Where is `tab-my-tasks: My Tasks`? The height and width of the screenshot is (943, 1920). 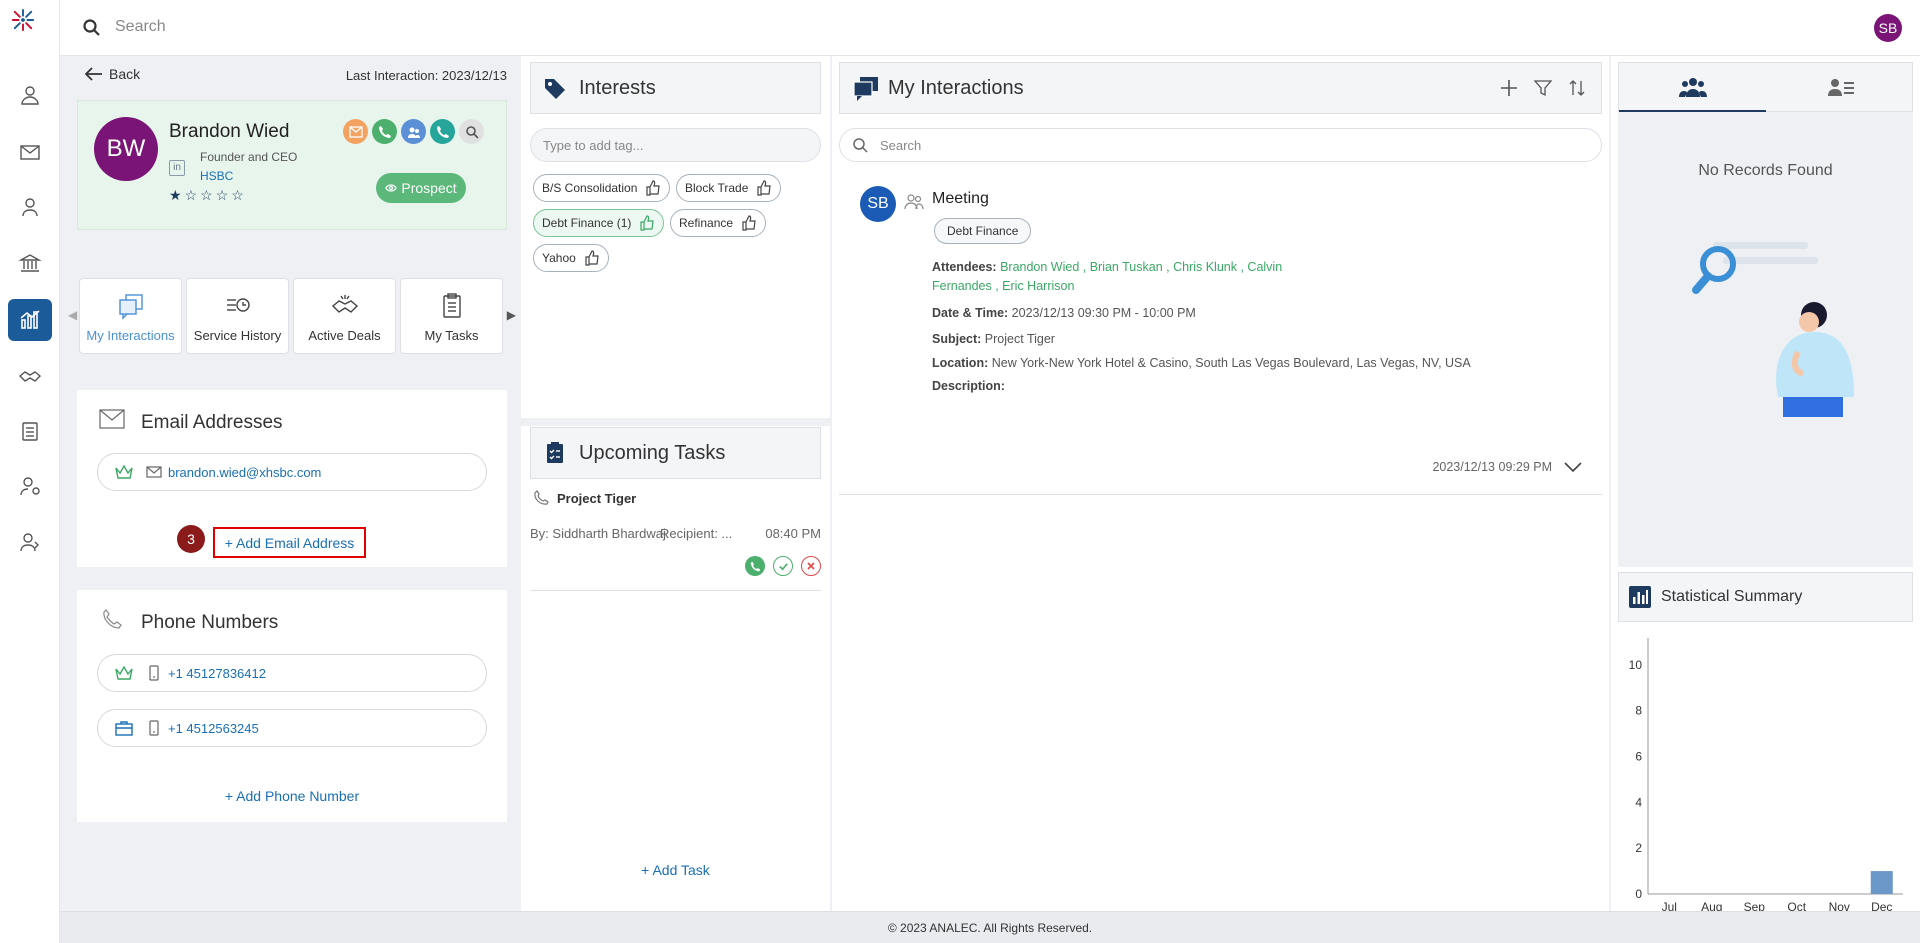 tab-my-tasks: My Tasks is located at coordinates (451, 316).